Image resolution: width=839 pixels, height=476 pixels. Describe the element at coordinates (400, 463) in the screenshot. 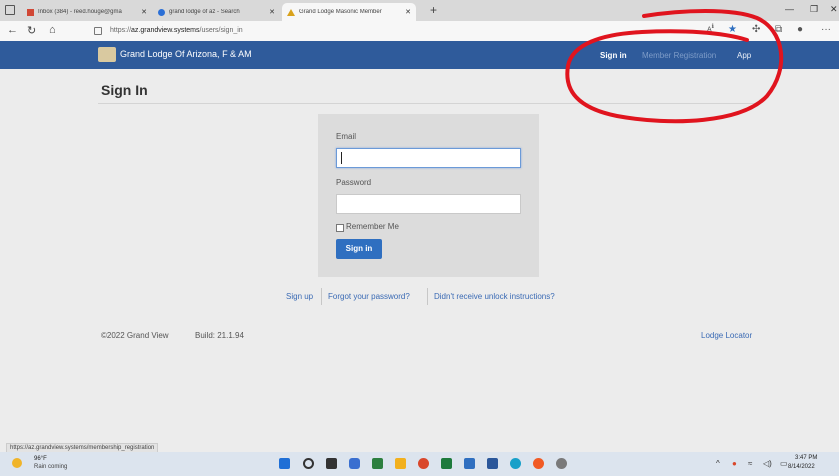

I see `file-explorer-icon` at that location.